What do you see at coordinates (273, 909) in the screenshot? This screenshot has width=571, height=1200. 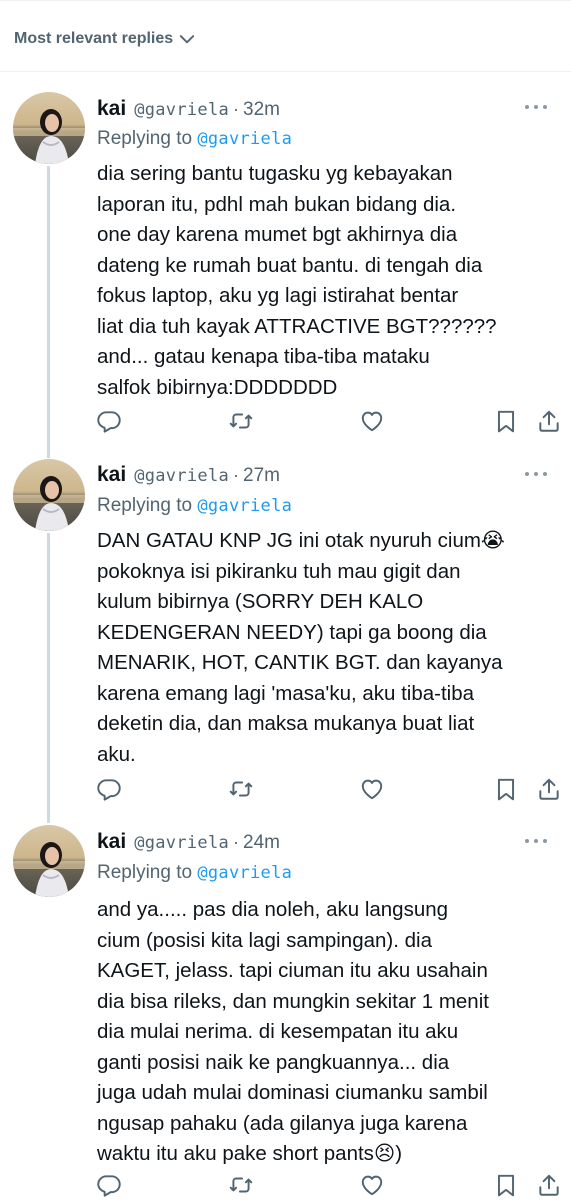 I see `tweet-text-line: and ya..... pas dia noleh, aku langsung` at bounding box center [273, 909].